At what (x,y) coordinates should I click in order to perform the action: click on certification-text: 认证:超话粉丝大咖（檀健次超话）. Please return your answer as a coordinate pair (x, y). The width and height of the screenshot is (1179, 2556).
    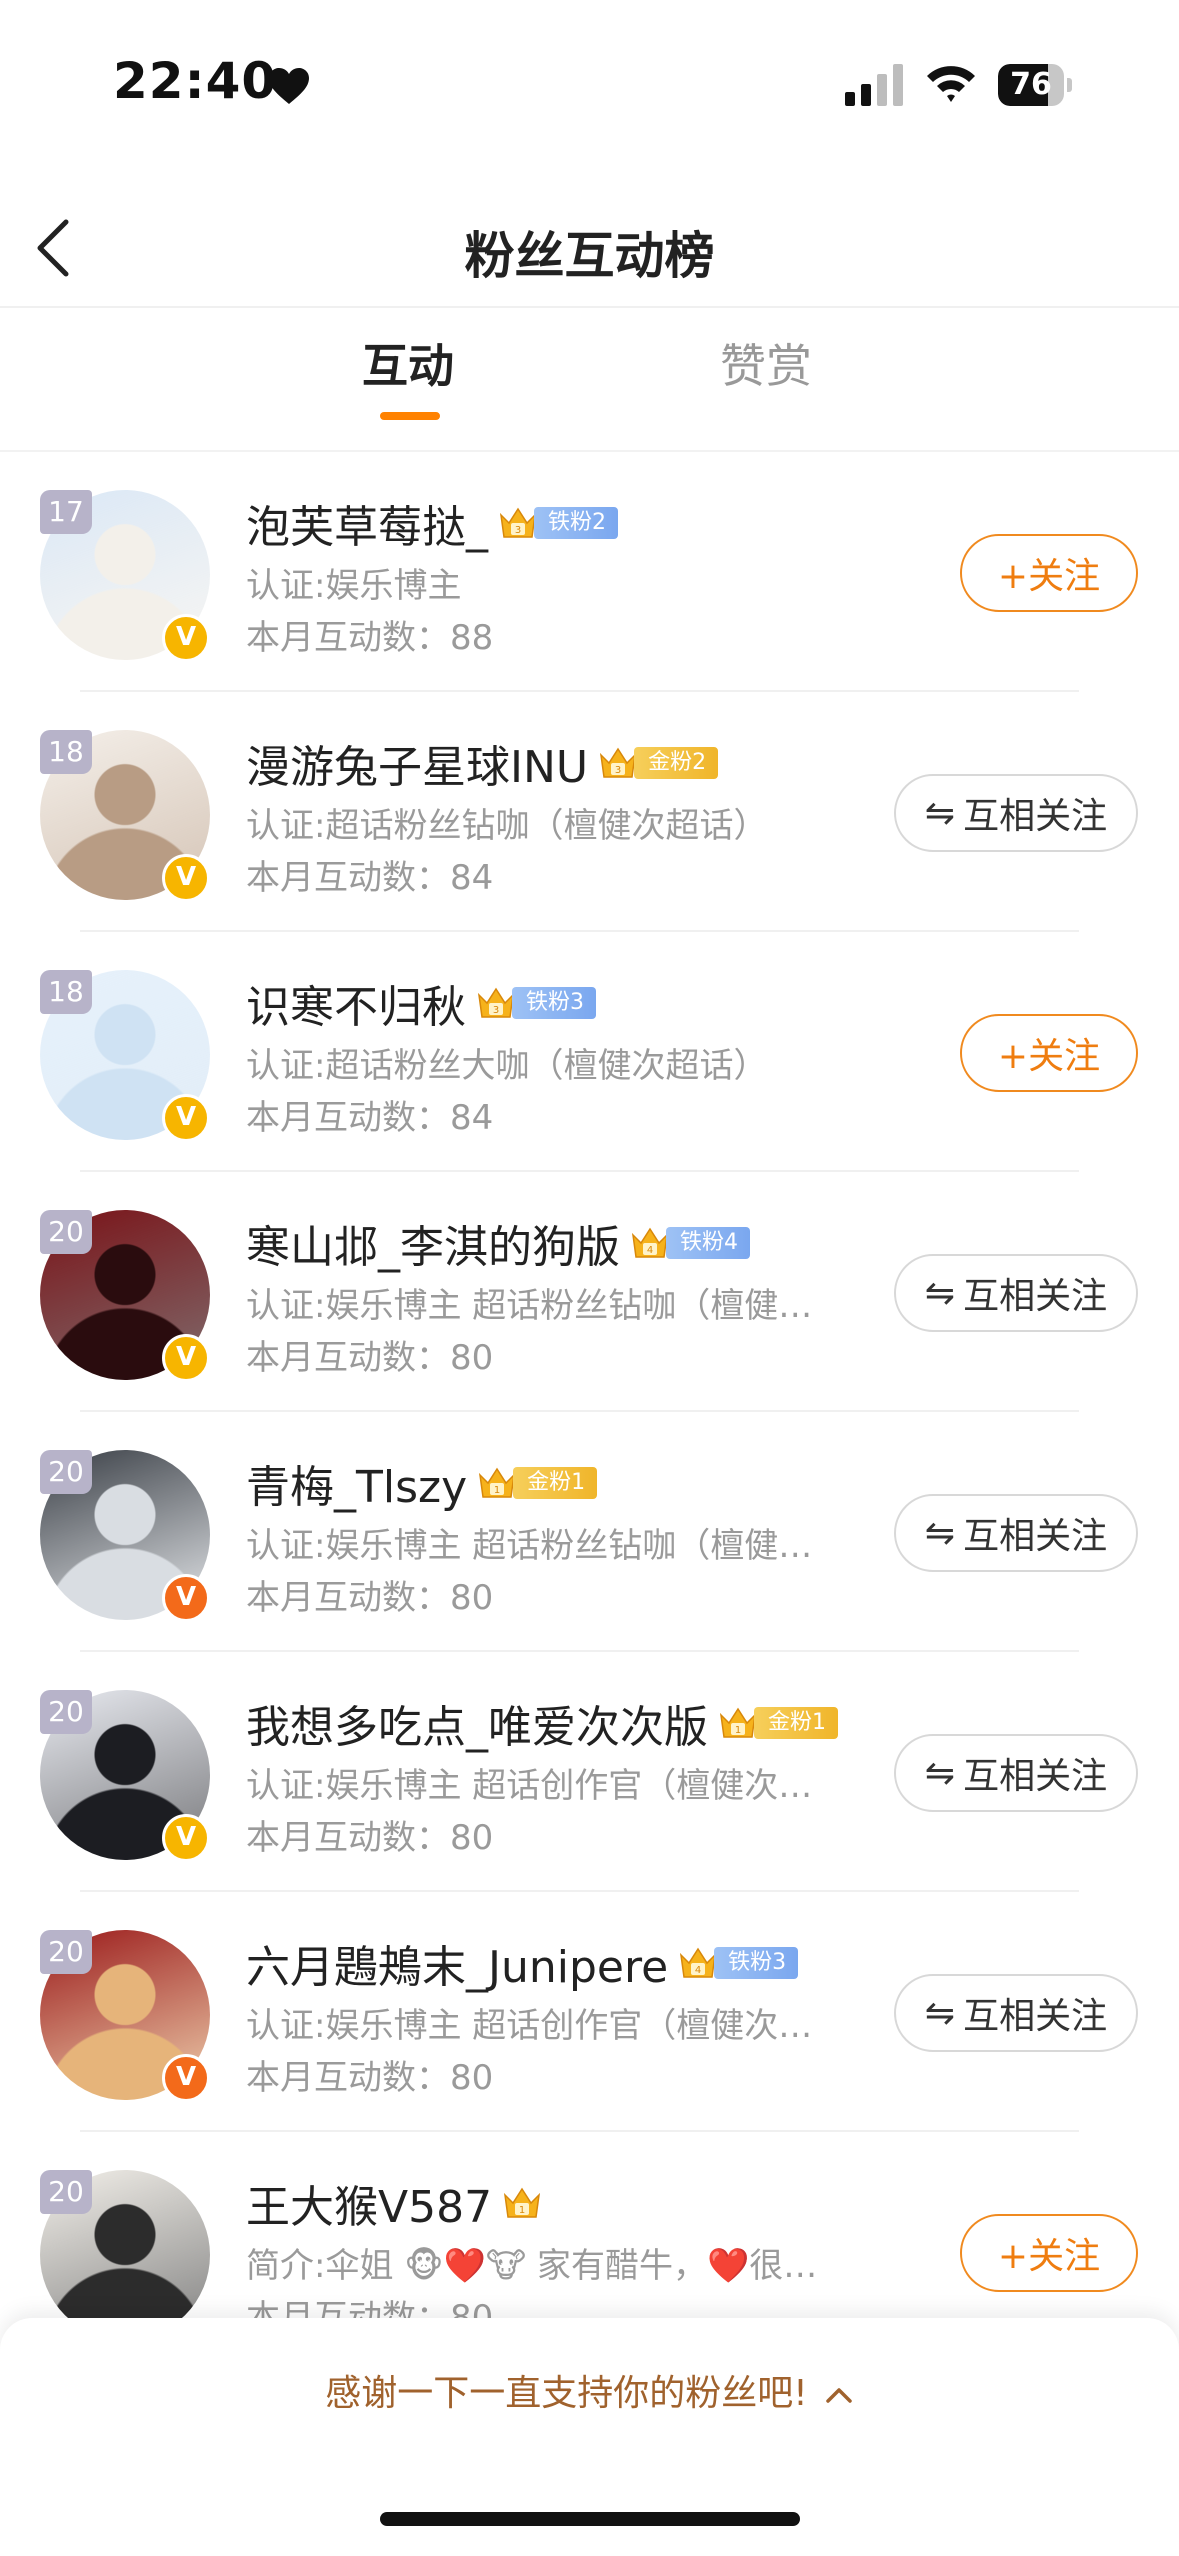
    Looking at the image, I should click on (507, 1066).